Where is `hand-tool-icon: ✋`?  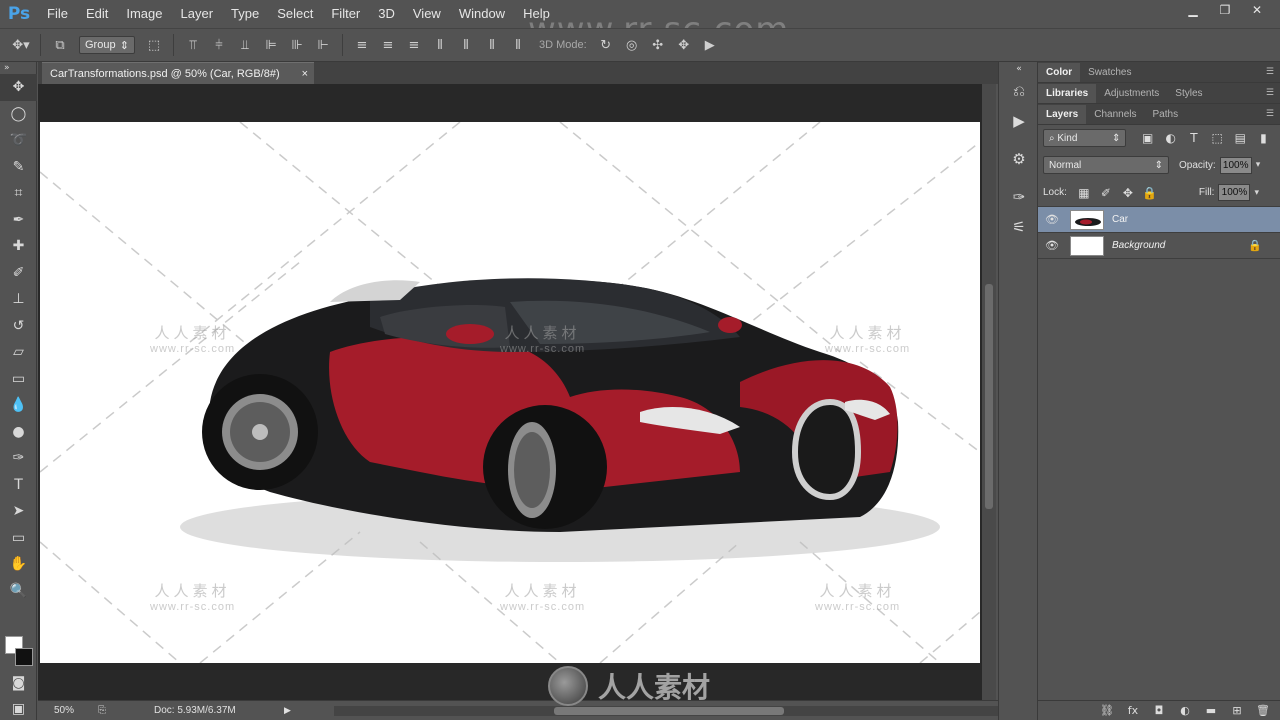 hand-tool-icon: ✋ is located at coordinates (18, 564).